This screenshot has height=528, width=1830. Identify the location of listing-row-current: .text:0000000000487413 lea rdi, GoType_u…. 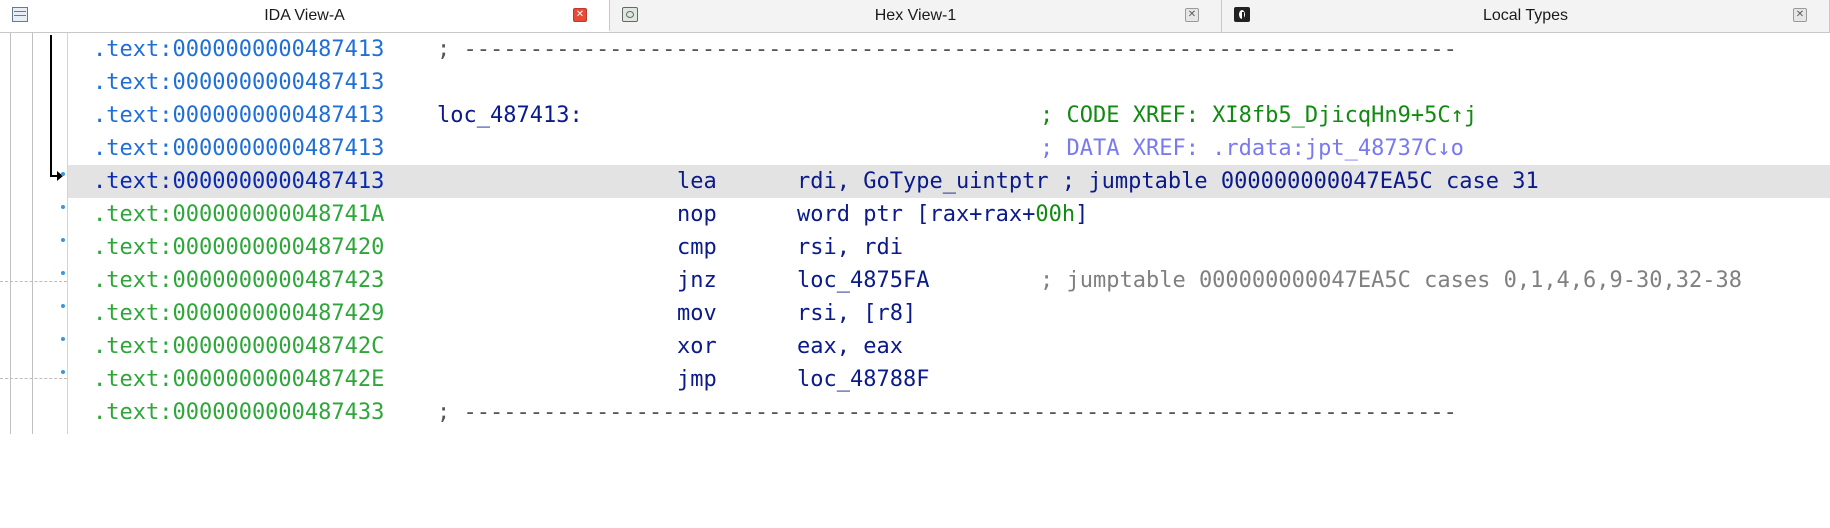
(949, 181).